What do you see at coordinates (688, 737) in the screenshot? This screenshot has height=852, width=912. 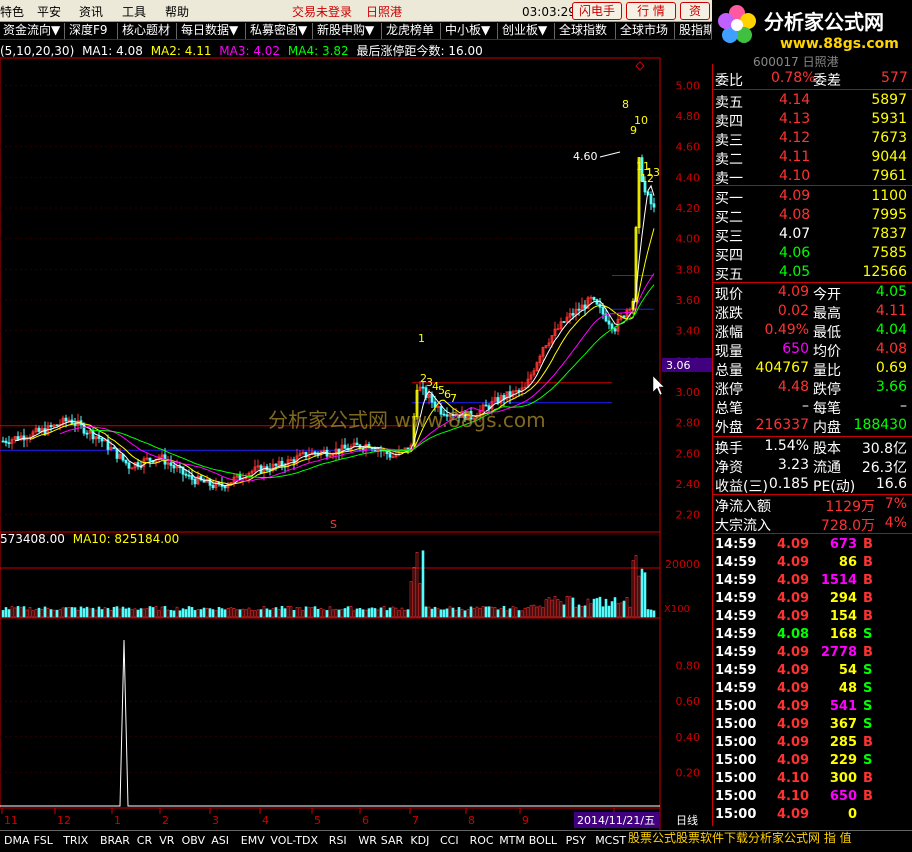 I see `indicator-tick: 0.40` at bounding box center [688, 737].